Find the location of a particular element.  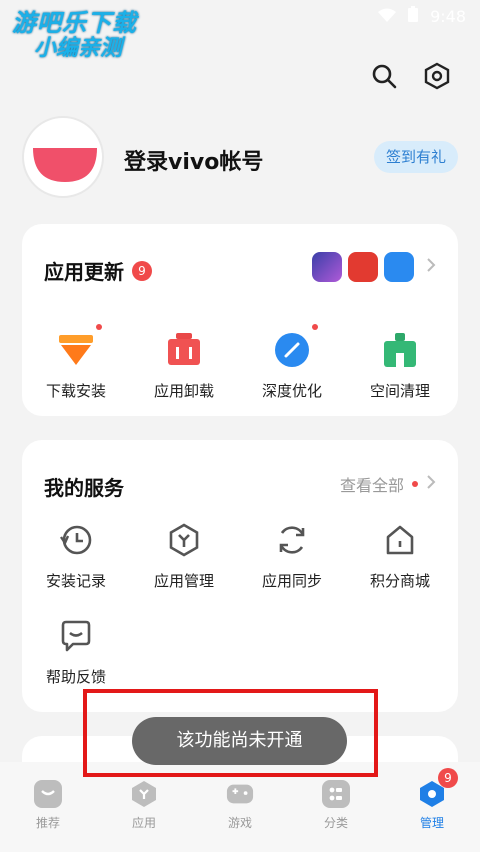

action-label: 空间清理 is located at coordinates (399, 391).